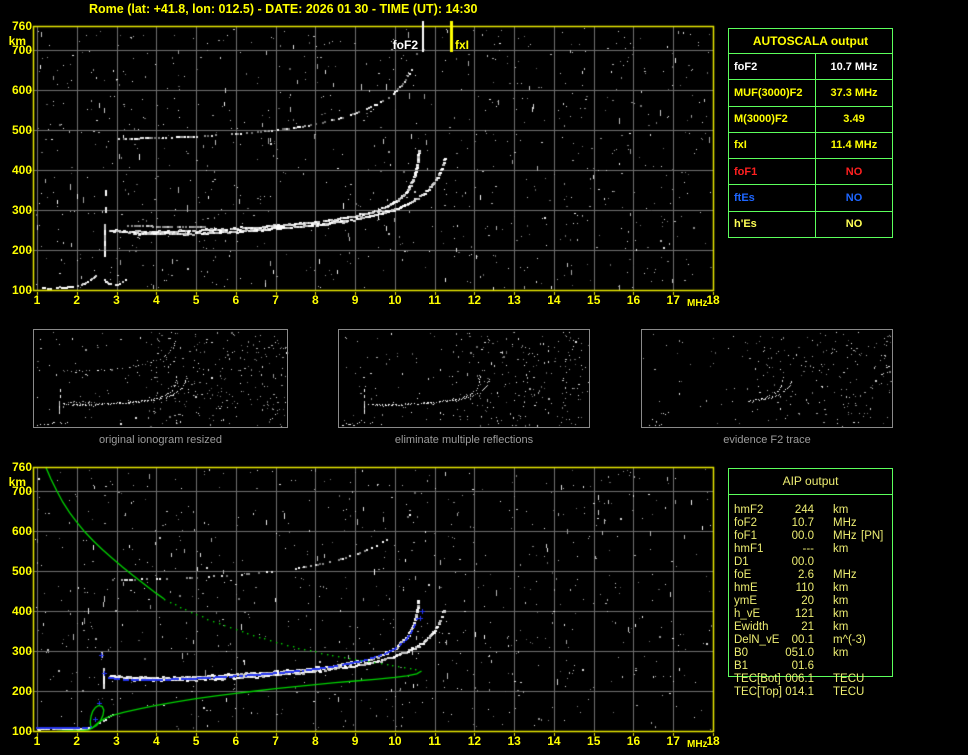 Image resolution: width=968 pixels, height=755 pixels. I want to click on autoscala-row-fof1: foF1 NO, so click(810, 172).